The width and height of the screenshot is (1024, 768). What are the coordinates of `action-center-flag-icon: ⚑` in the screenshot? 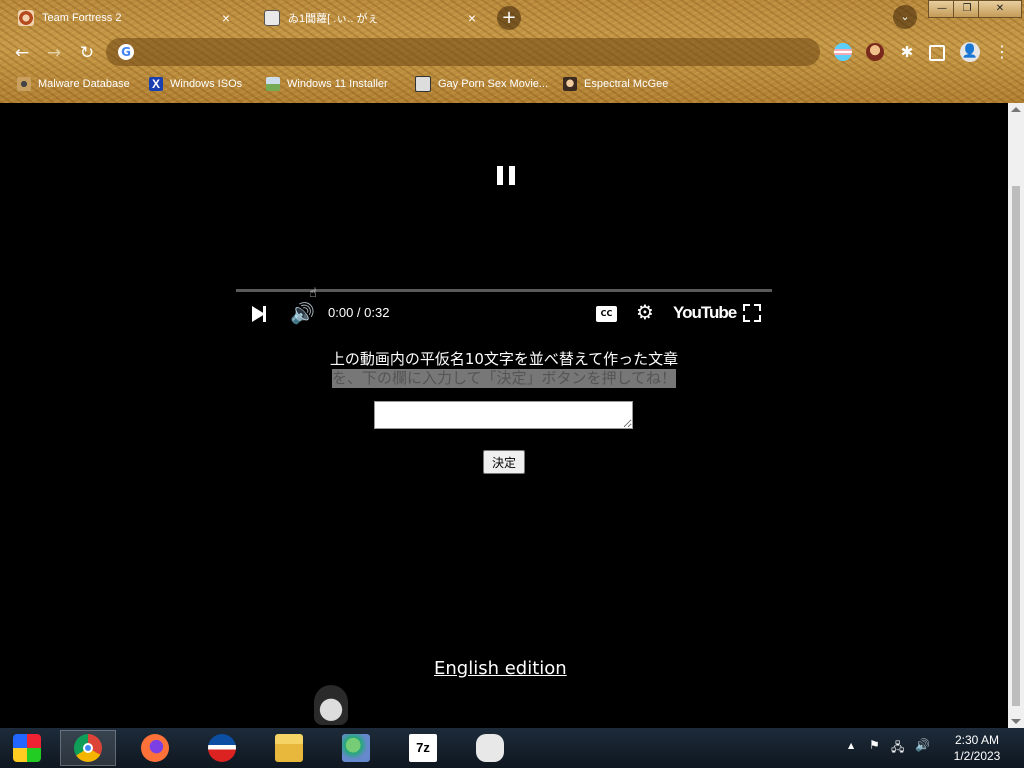 It's located at (874, 745).